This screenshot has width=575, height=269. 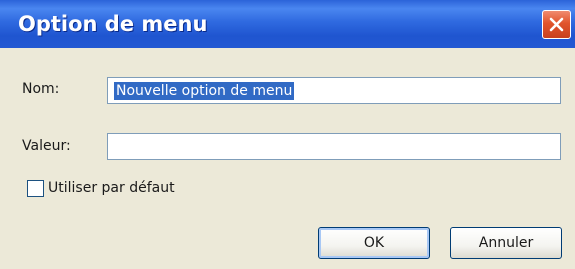 What do you see at coordinates (374, 243) in the screenshot?
I see `ok-button: OK` at bounding box center [374, 243].